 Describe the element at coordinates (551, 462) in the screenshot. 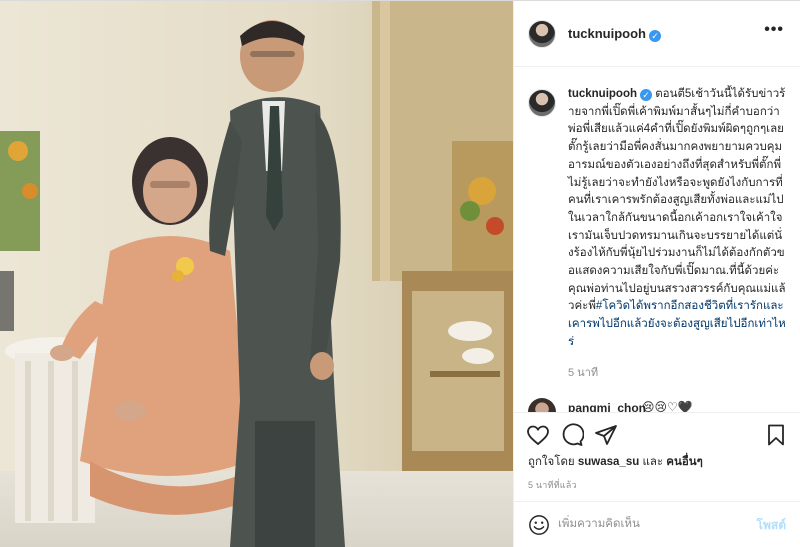

I see `likes-prefix: ถูกใจโดย` at that location.